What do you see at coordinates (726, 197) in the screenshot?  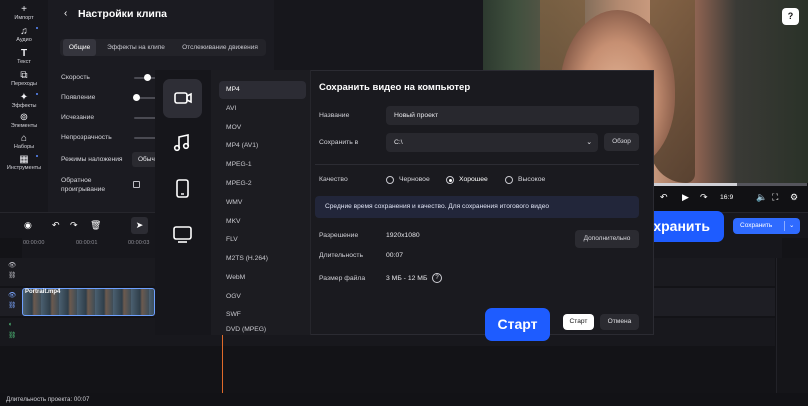 I see `aspect-ratio-select: 16:9` at bounding box center [726, 197].